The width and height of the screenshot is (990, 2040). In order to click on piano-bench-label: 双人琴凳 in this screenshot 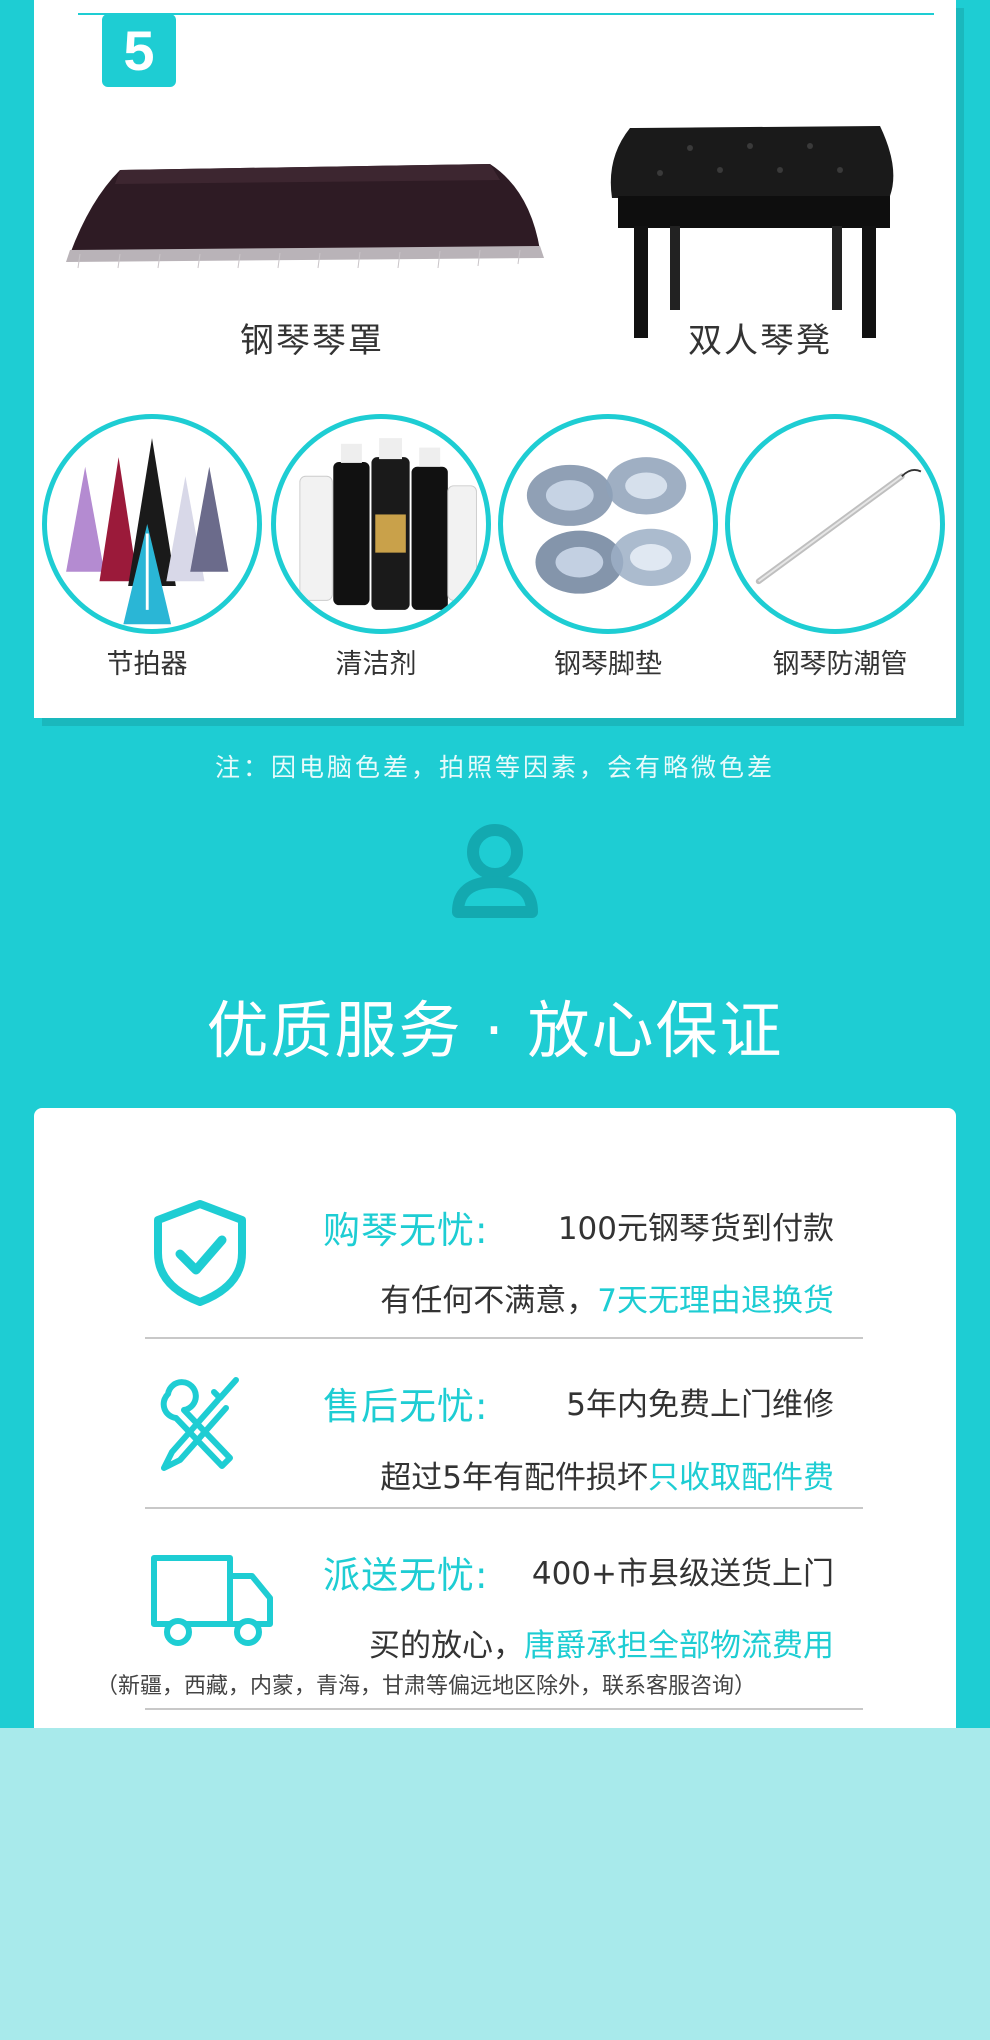, I will do `click(760, 341)`.